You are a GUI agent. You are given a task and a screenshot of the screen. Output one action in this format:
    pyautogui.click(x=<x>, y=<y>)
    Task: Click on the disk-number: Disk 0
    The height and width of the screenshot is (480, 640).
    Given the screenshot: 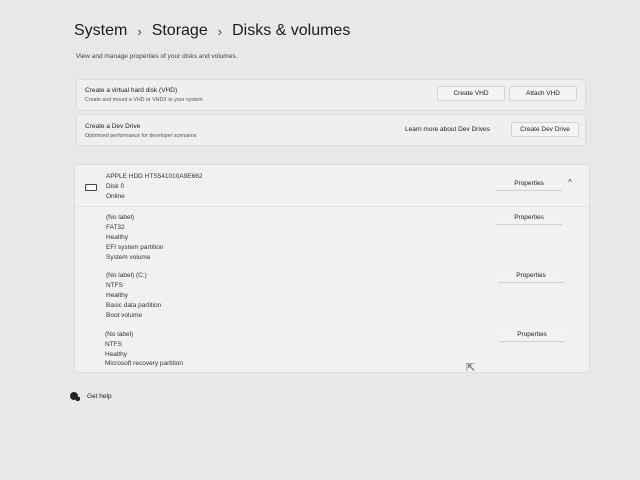 What is the action you would take?
    pyautogui.click(x=115, y=186)
    